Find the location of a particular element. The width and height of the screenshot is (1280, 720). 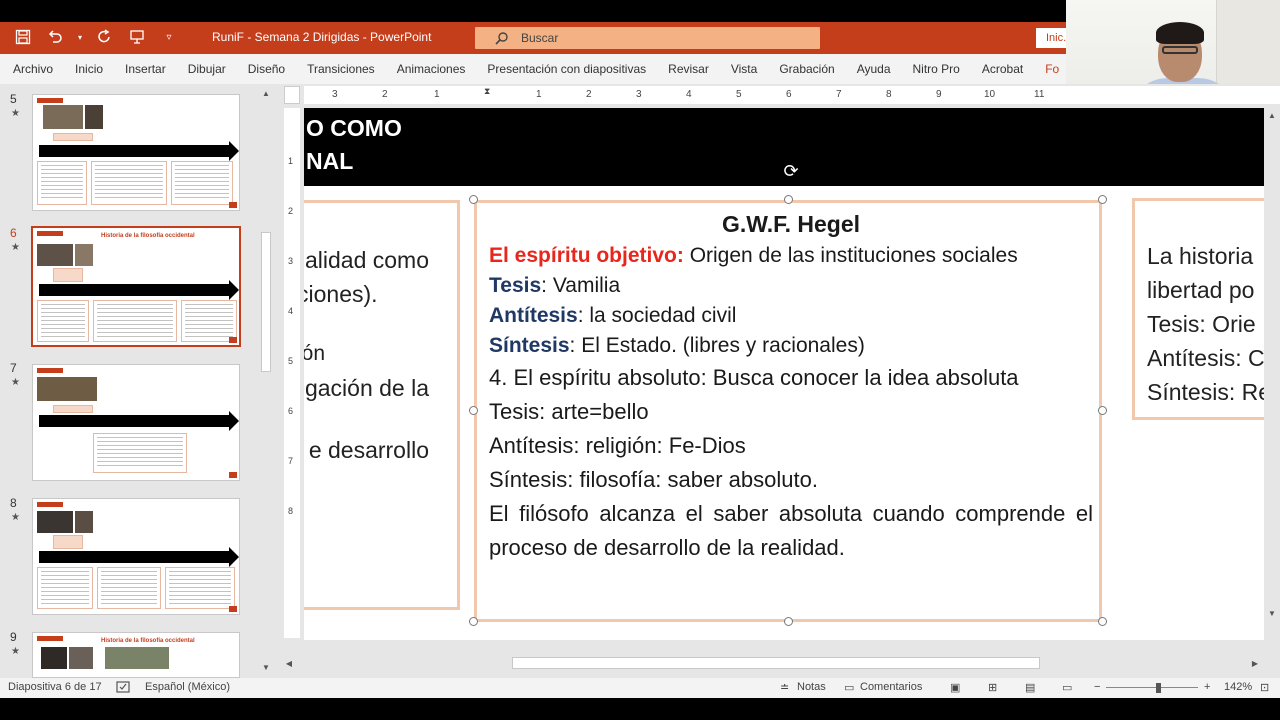

search-icon is located at coordinates (501, 38).